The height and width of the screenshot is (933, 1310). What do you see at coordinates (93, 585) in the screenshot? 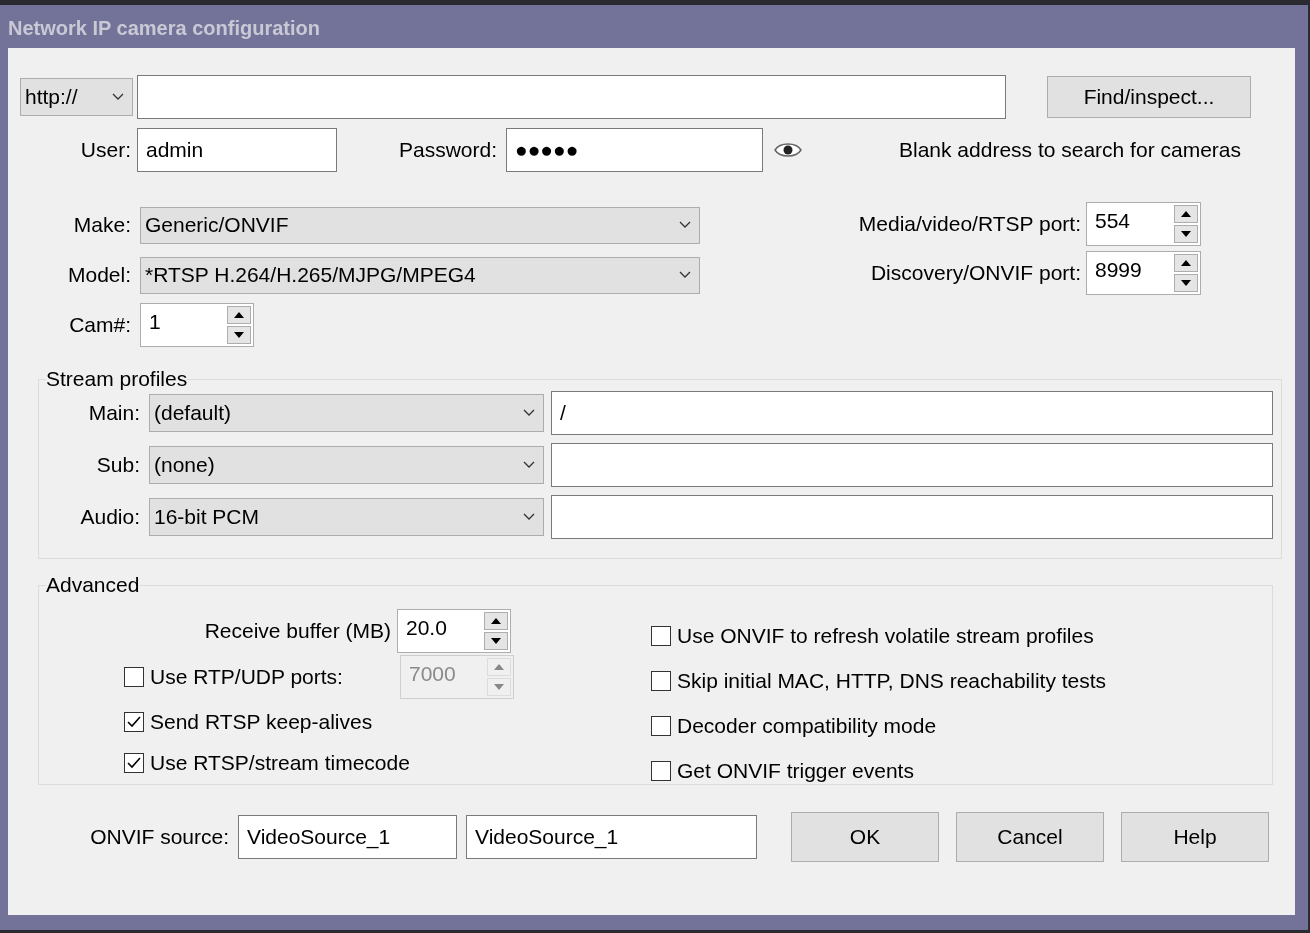
I see `group-title: Advanced` at bounding box center [93, 585].